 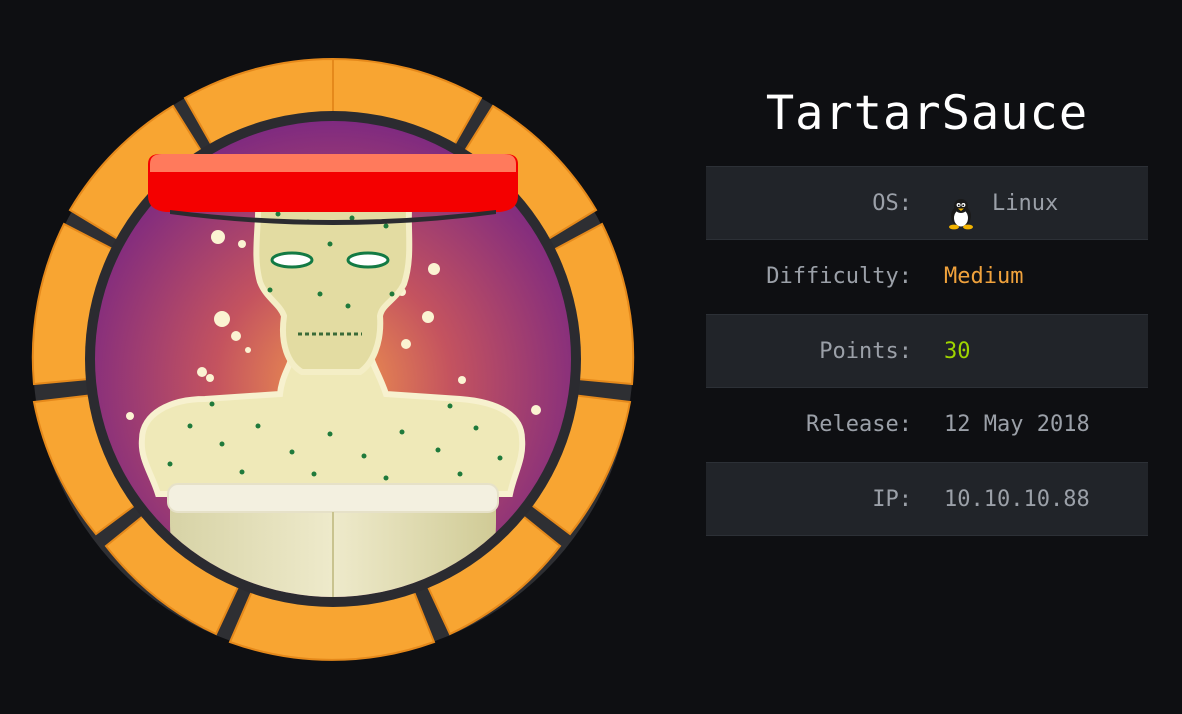 I want to click on info-row-ip: IP: 10.10.10.88, so click(x=927, y=499).